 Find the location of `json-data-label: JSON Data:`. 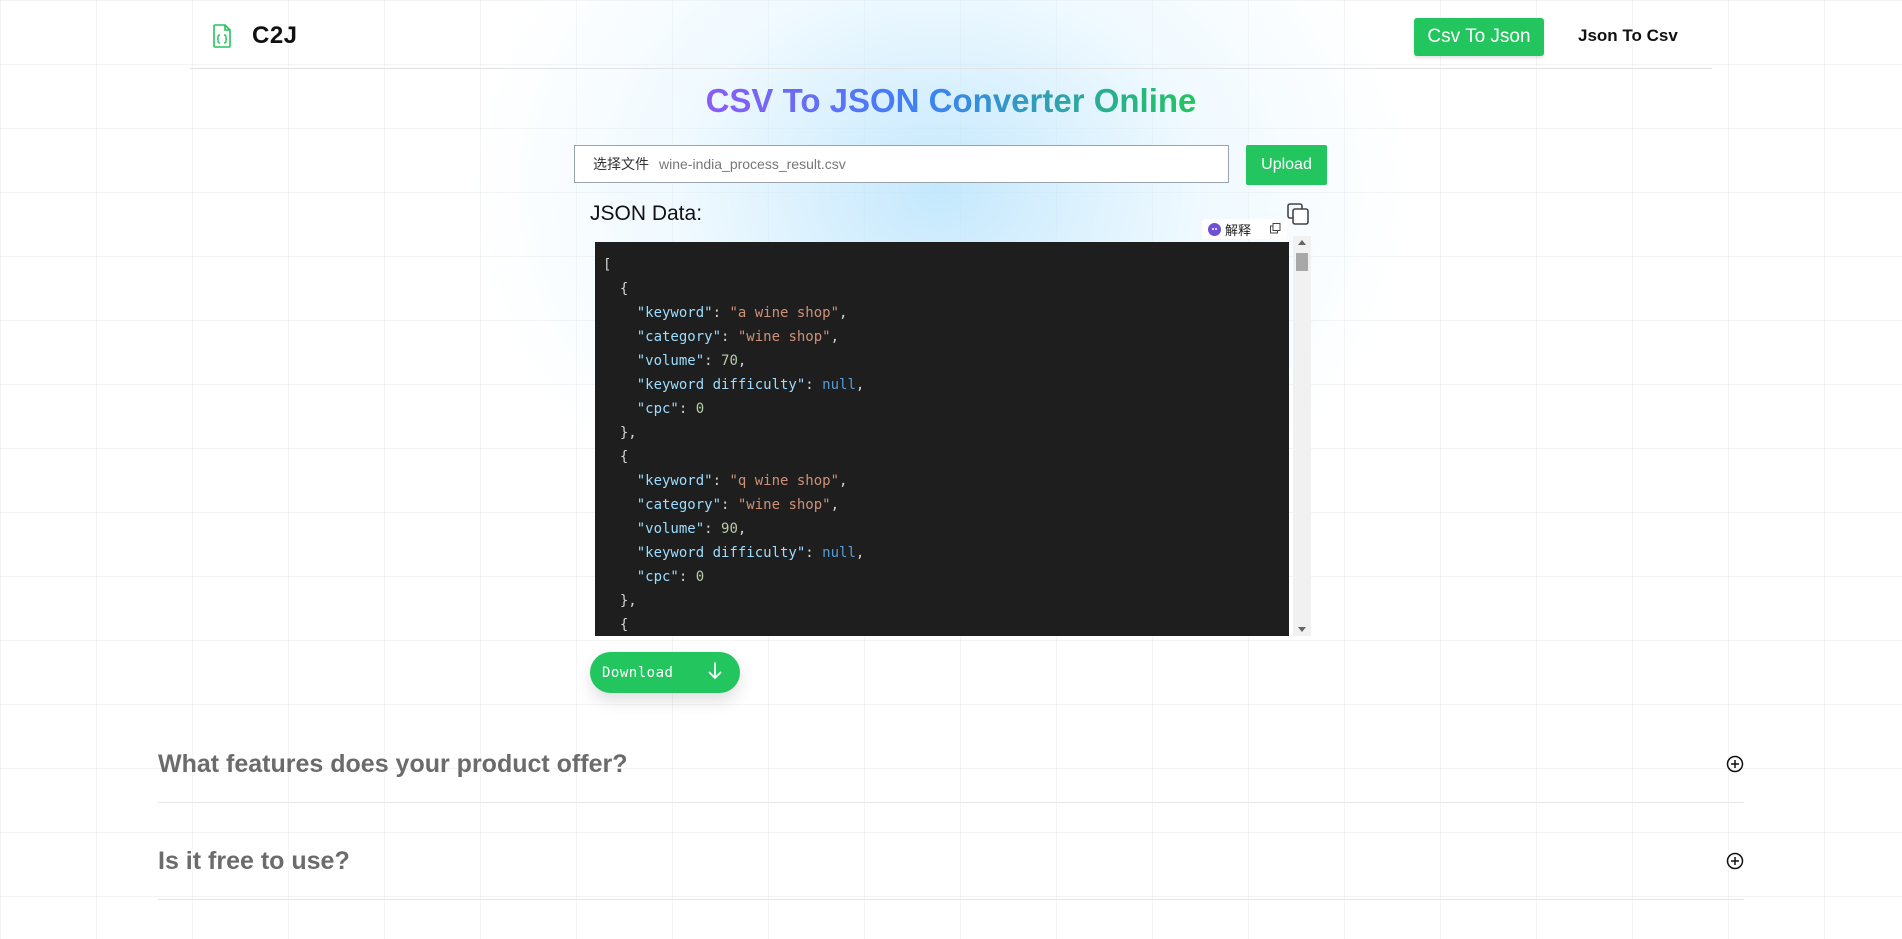

json-data-label: JSON Data: is located at coordinates (646, 213).